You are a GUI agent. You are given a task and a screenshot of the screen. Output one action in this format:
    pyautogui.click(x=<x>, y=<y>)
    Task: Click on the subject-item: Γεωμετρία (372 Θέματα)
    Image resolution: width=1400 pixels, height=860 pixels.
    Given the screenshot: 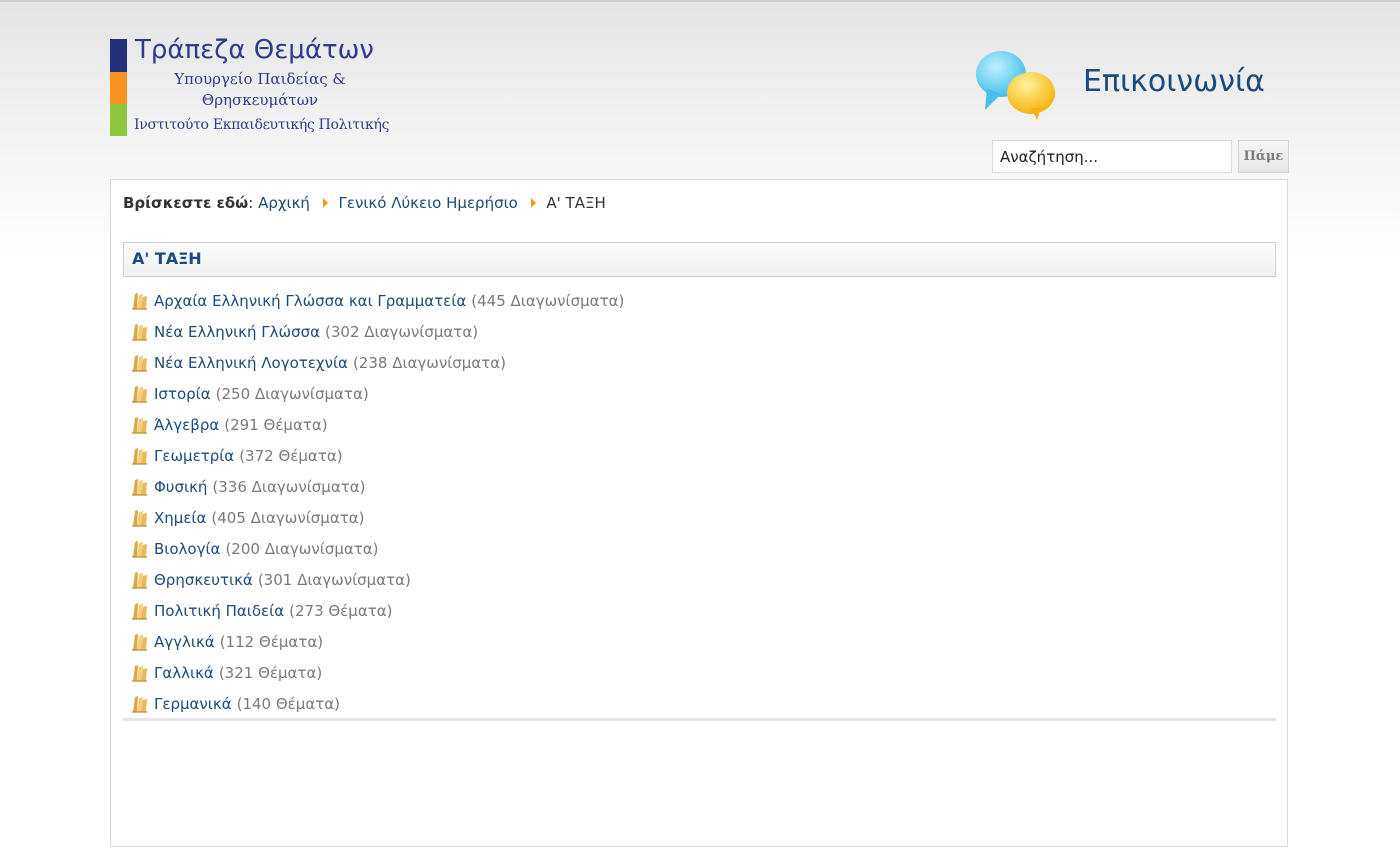 What is the action you would take?
    pyautogui.click(x=376, y=455)
    